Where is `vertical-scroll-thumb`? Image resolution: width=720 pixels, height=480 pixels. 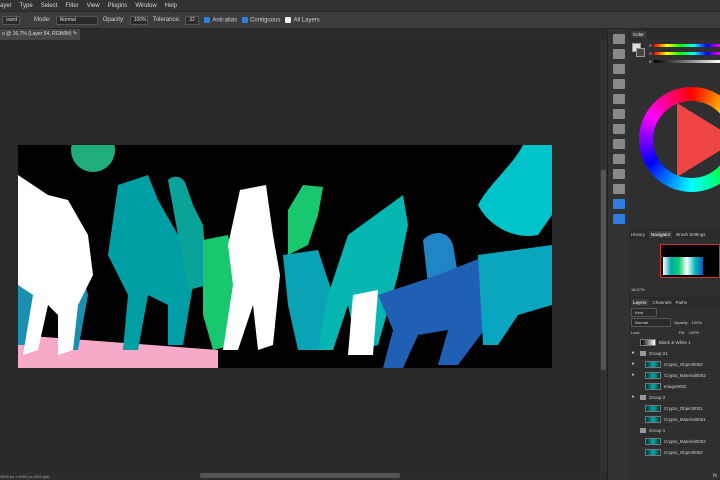 vertical-scroll-thumb is located at coordinates (603, 270).